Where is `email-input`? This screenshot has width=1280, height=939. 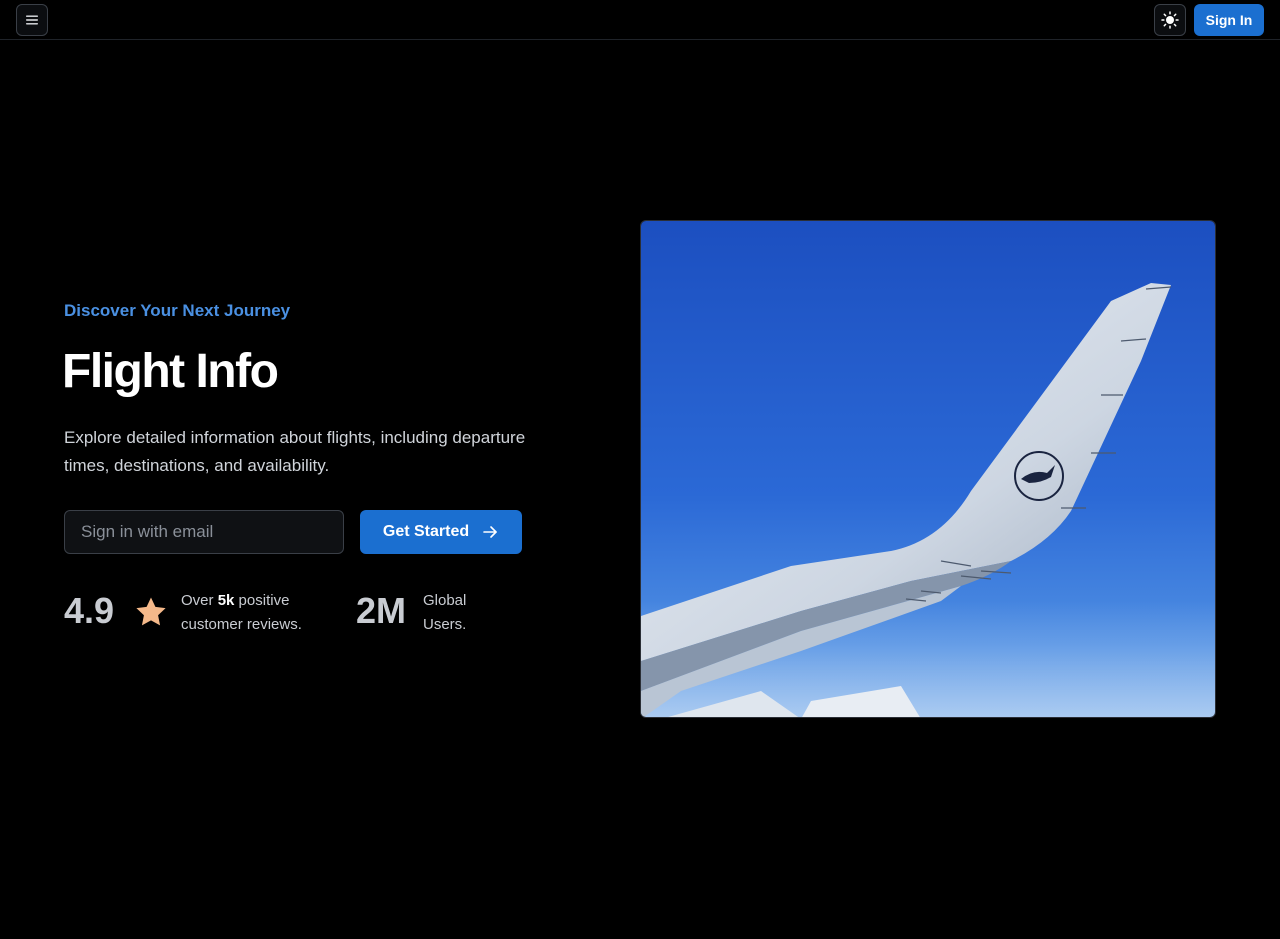
email-input is located at coordinates (204, 532).